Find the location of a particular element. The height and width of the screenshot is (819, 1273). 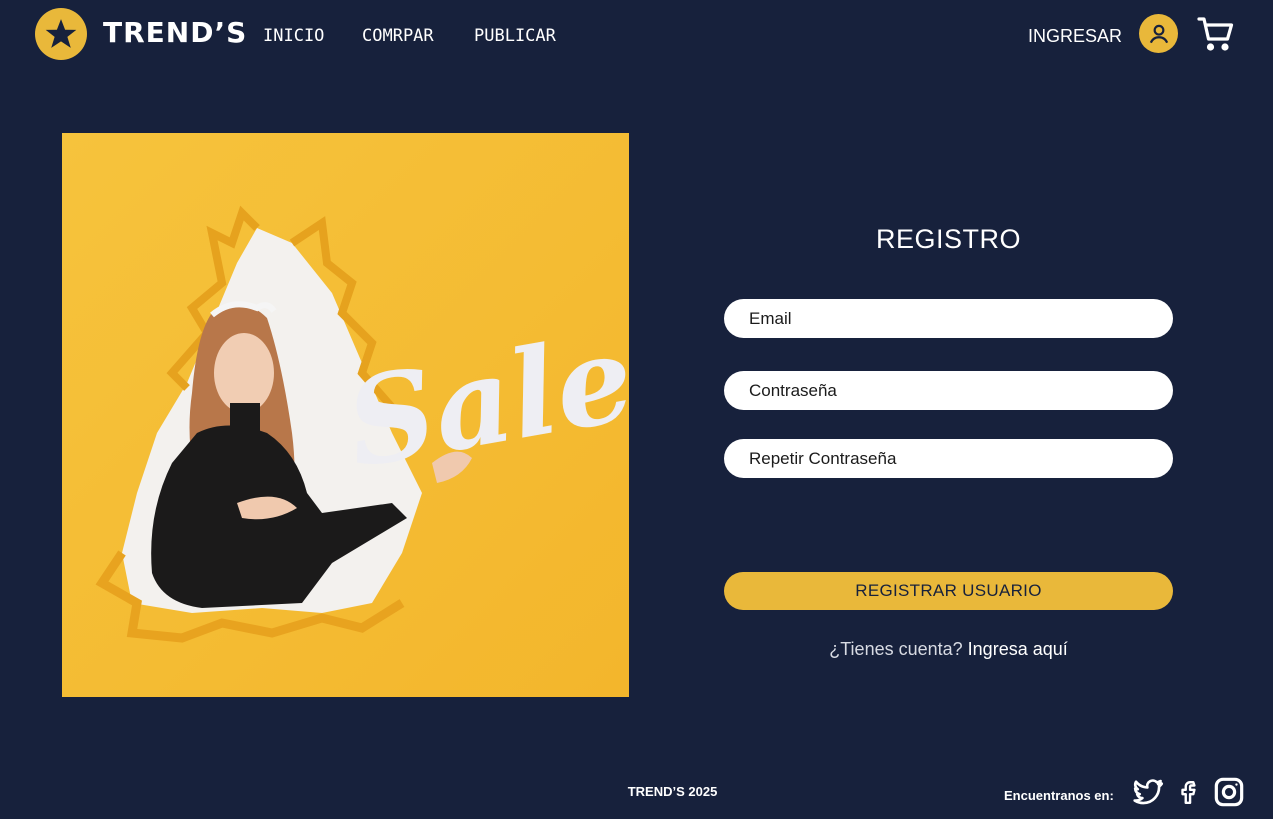

nav-comprar: COMRPAR is located at coordinates (398, 36).